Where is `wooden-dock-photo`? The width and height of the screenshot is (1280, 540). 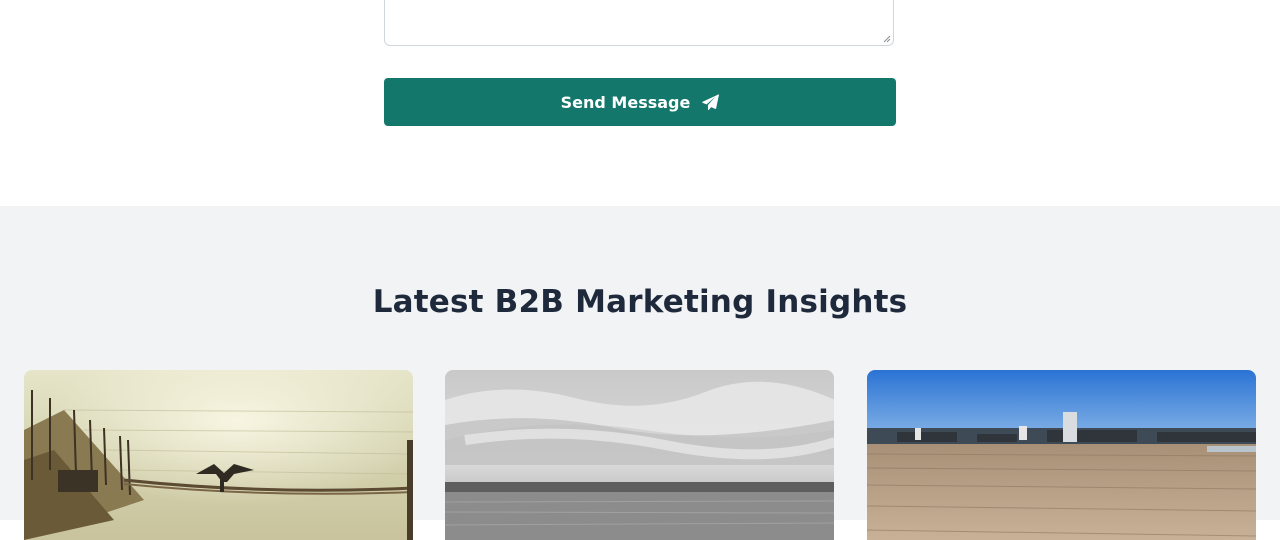
wooden-dock-photo is located at coordinates (1061, 455).